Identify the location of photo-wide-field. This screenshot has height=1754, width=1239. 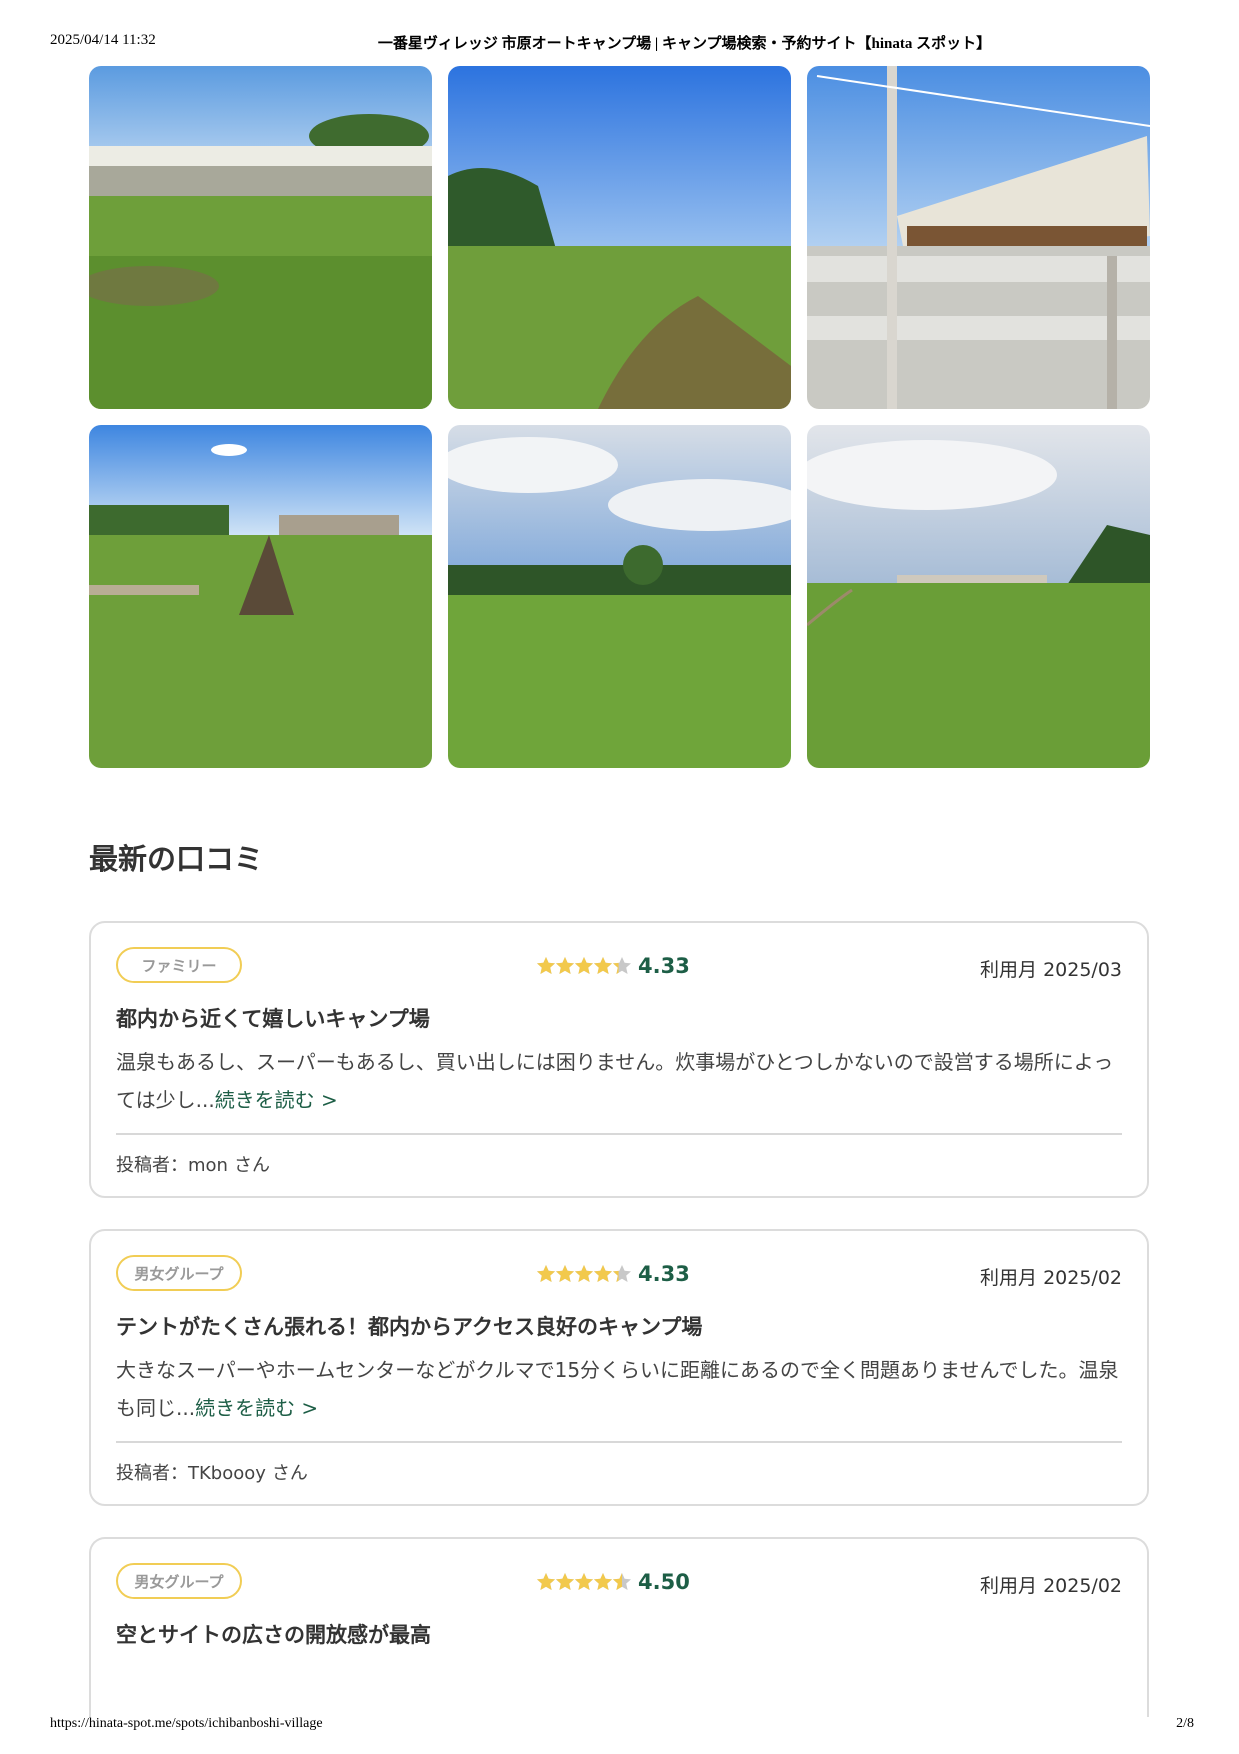
(619, 596).